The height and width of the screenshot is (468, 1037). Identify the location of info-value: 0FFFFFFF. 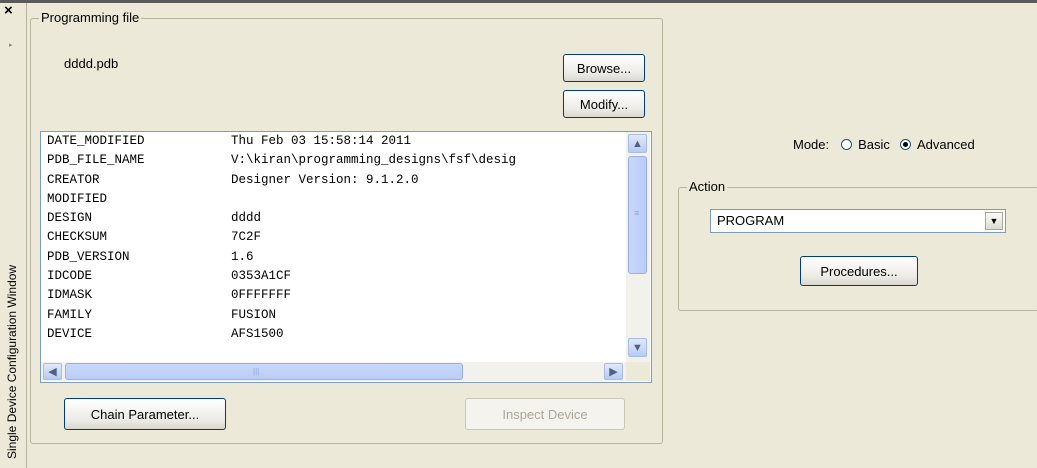
(261, 295).